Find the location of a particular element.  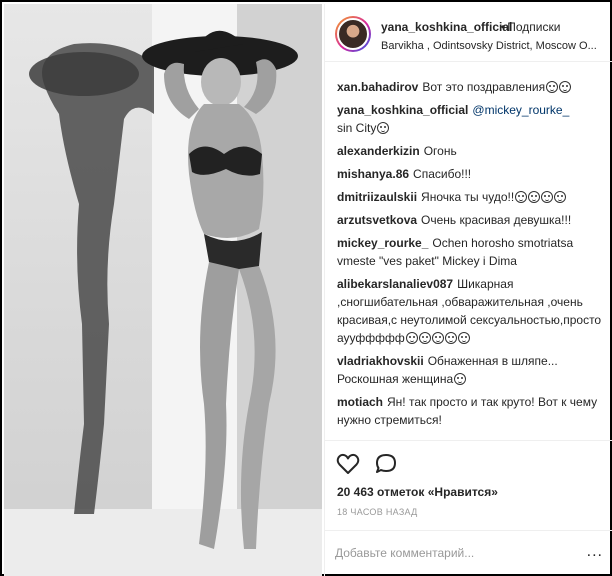

comment-icon is located at coordinates (386, 463).